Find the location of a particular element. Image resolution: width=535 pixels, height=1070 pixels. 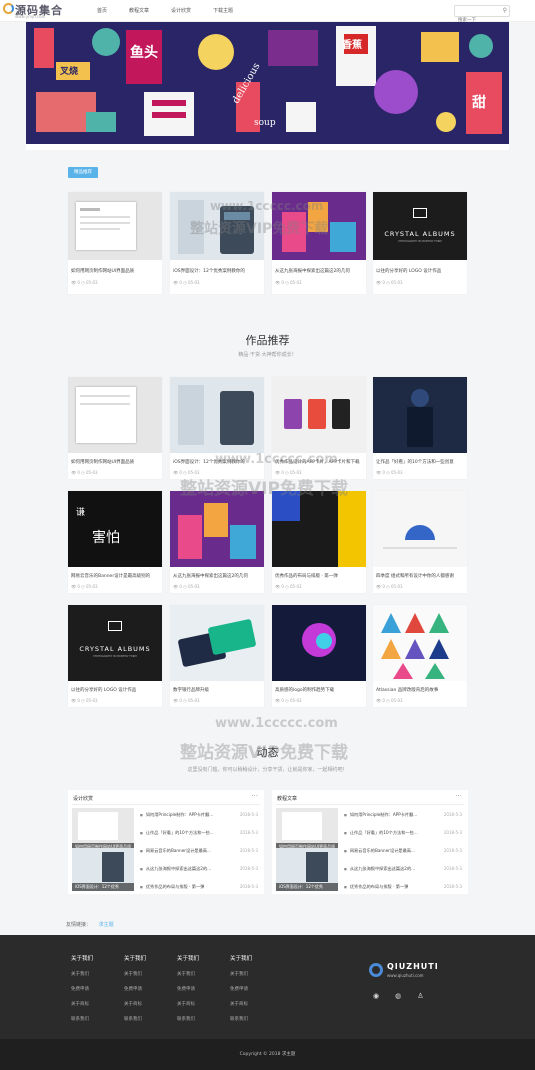

search-icon: ⚲ is located at coordinates (505, 10).